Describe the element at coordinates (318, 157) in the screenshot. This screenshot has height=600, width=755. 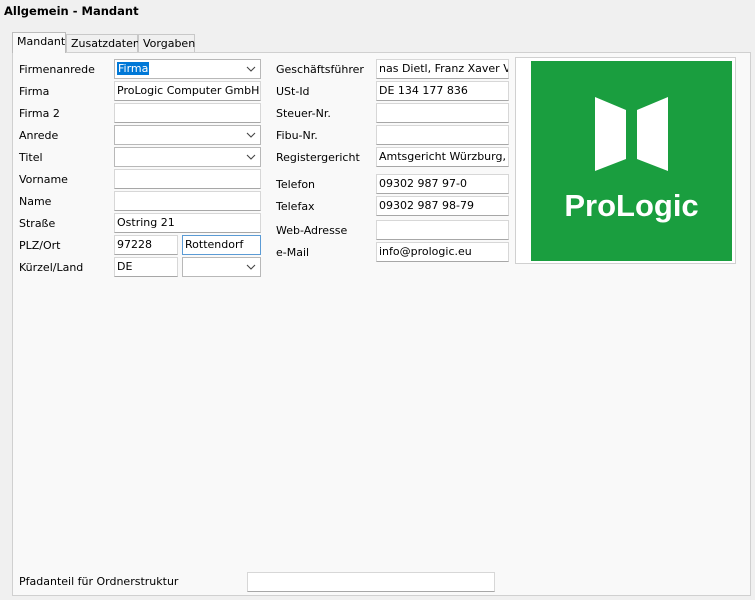
I see `registergericht-label: Registergericht` at that location.